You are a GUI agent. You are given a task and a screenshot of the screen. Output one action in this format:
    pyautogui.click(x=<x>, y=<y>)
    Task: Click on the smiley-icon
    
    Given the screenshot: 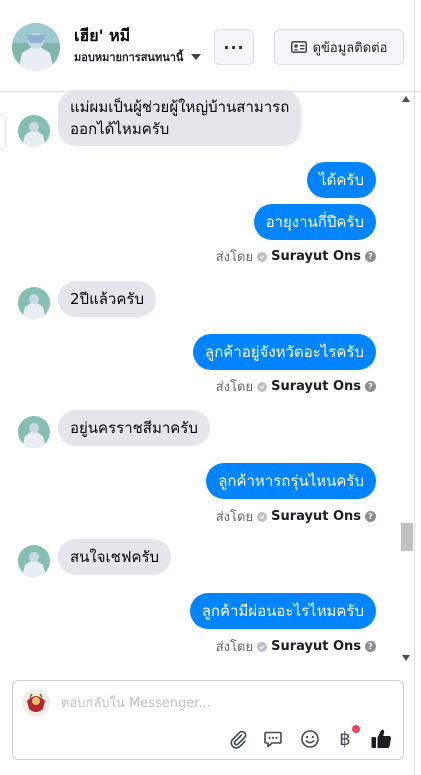 What is the action you would take?
    pyautogui.click(x=310, y=739)
    